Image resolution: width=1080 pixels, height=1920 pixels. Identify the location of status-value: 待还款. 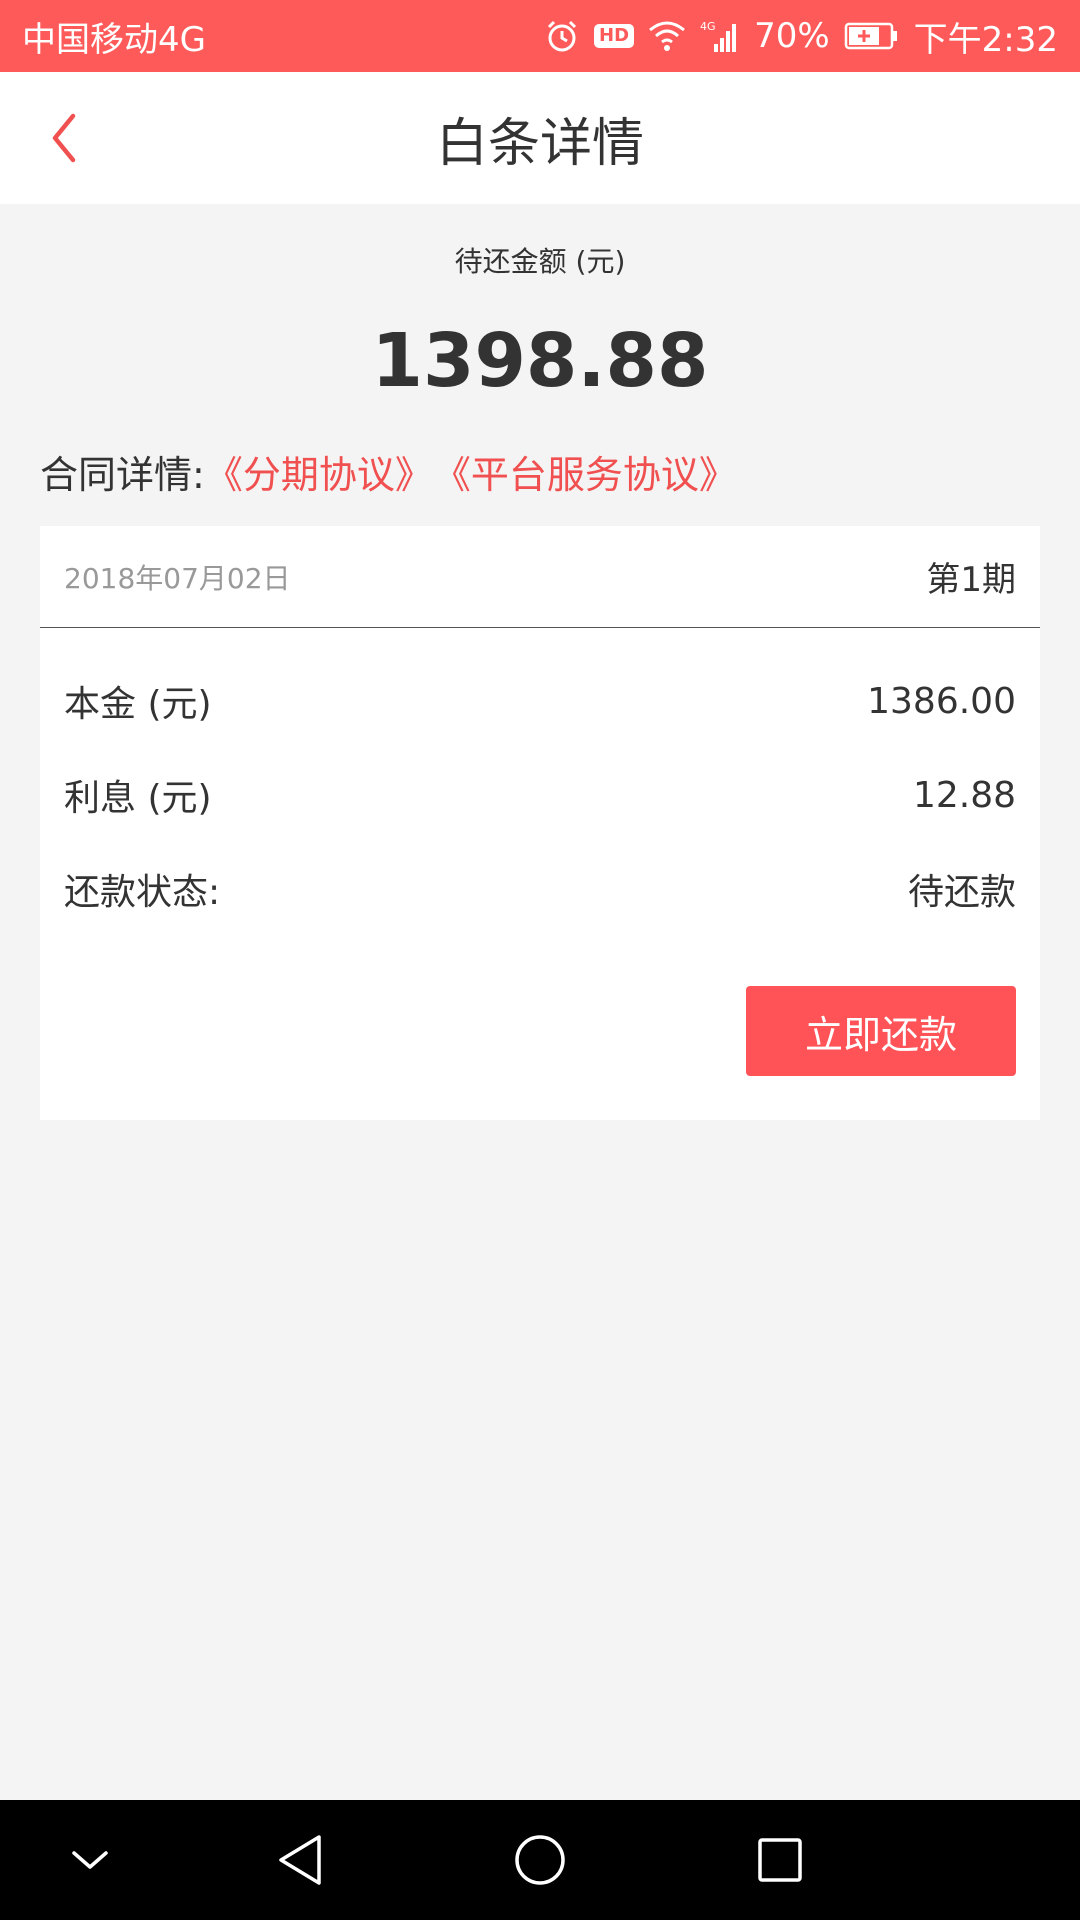
(961, 892).